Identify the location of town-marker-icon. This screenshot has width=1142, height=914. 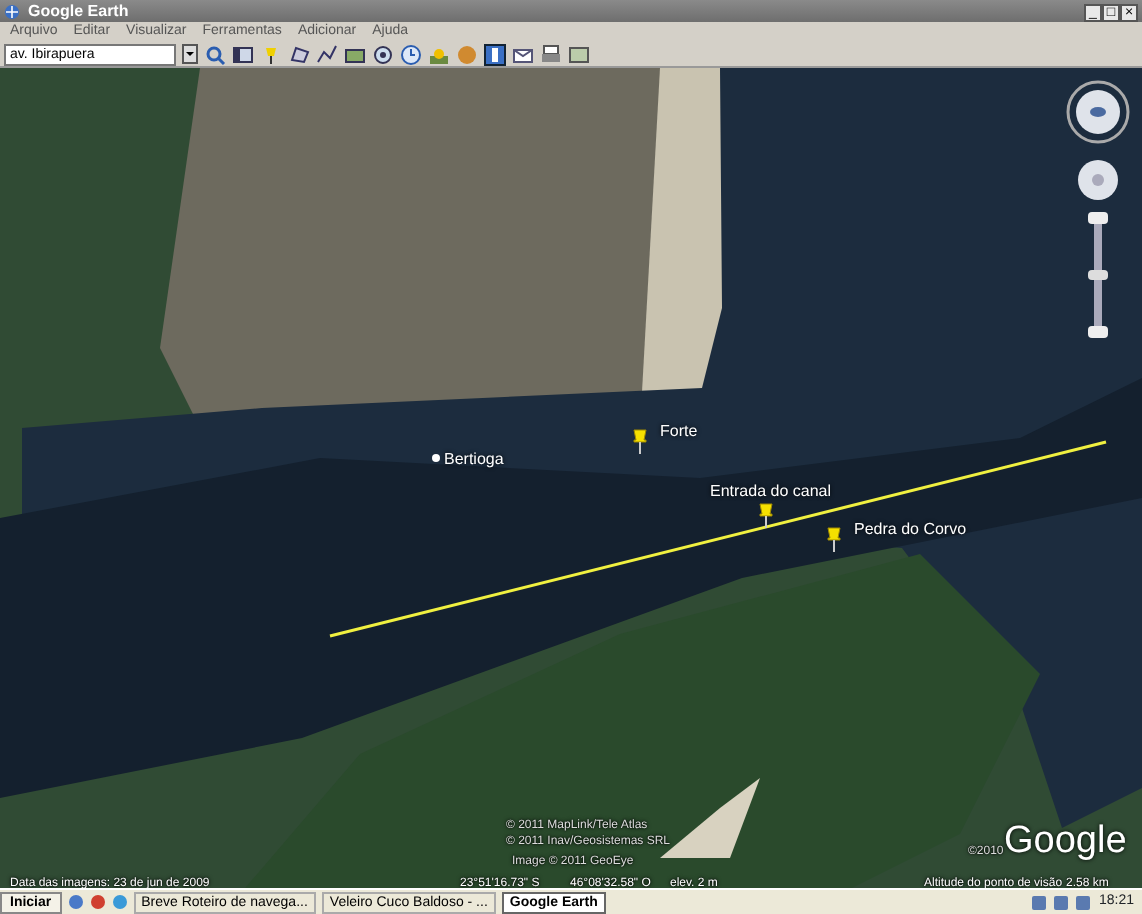
(436, 458).